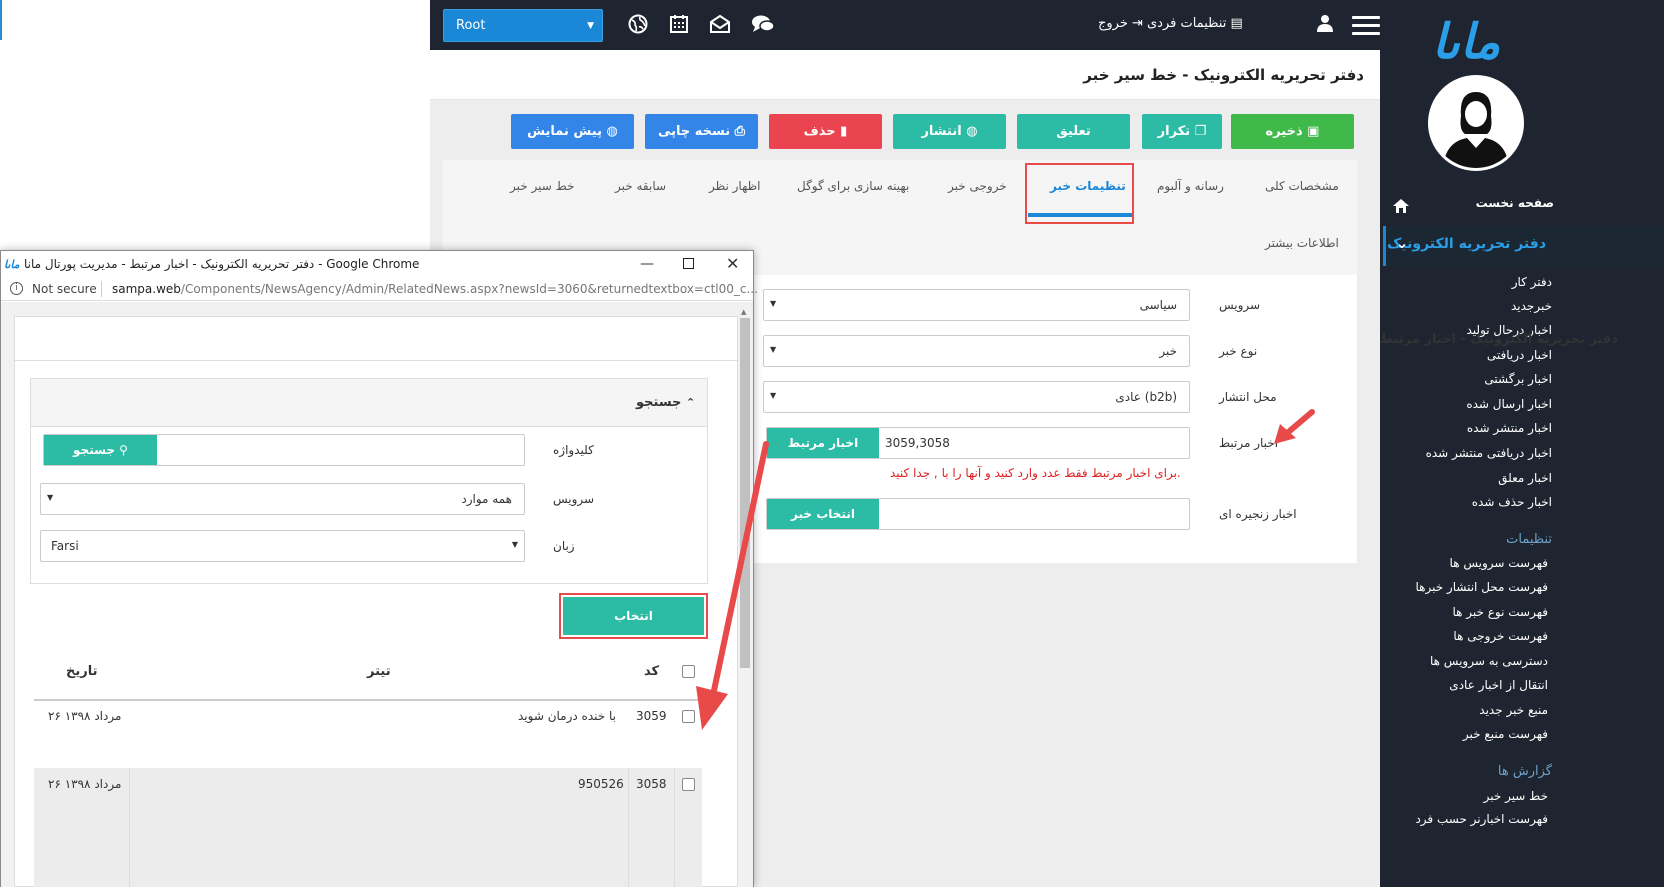 This screenshot has height=887, width=1664. What do you see at coordinates (823, 443) in the screenshot?
I see `related-news-button: اخبار مرتبط` at bounding box center [823, 443].